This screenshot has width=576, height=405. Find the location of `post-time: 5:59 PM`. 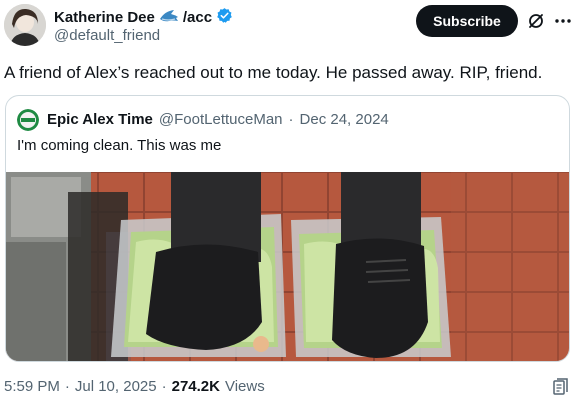

post-time: 5:59 PM is located at coordinates (32, 386).